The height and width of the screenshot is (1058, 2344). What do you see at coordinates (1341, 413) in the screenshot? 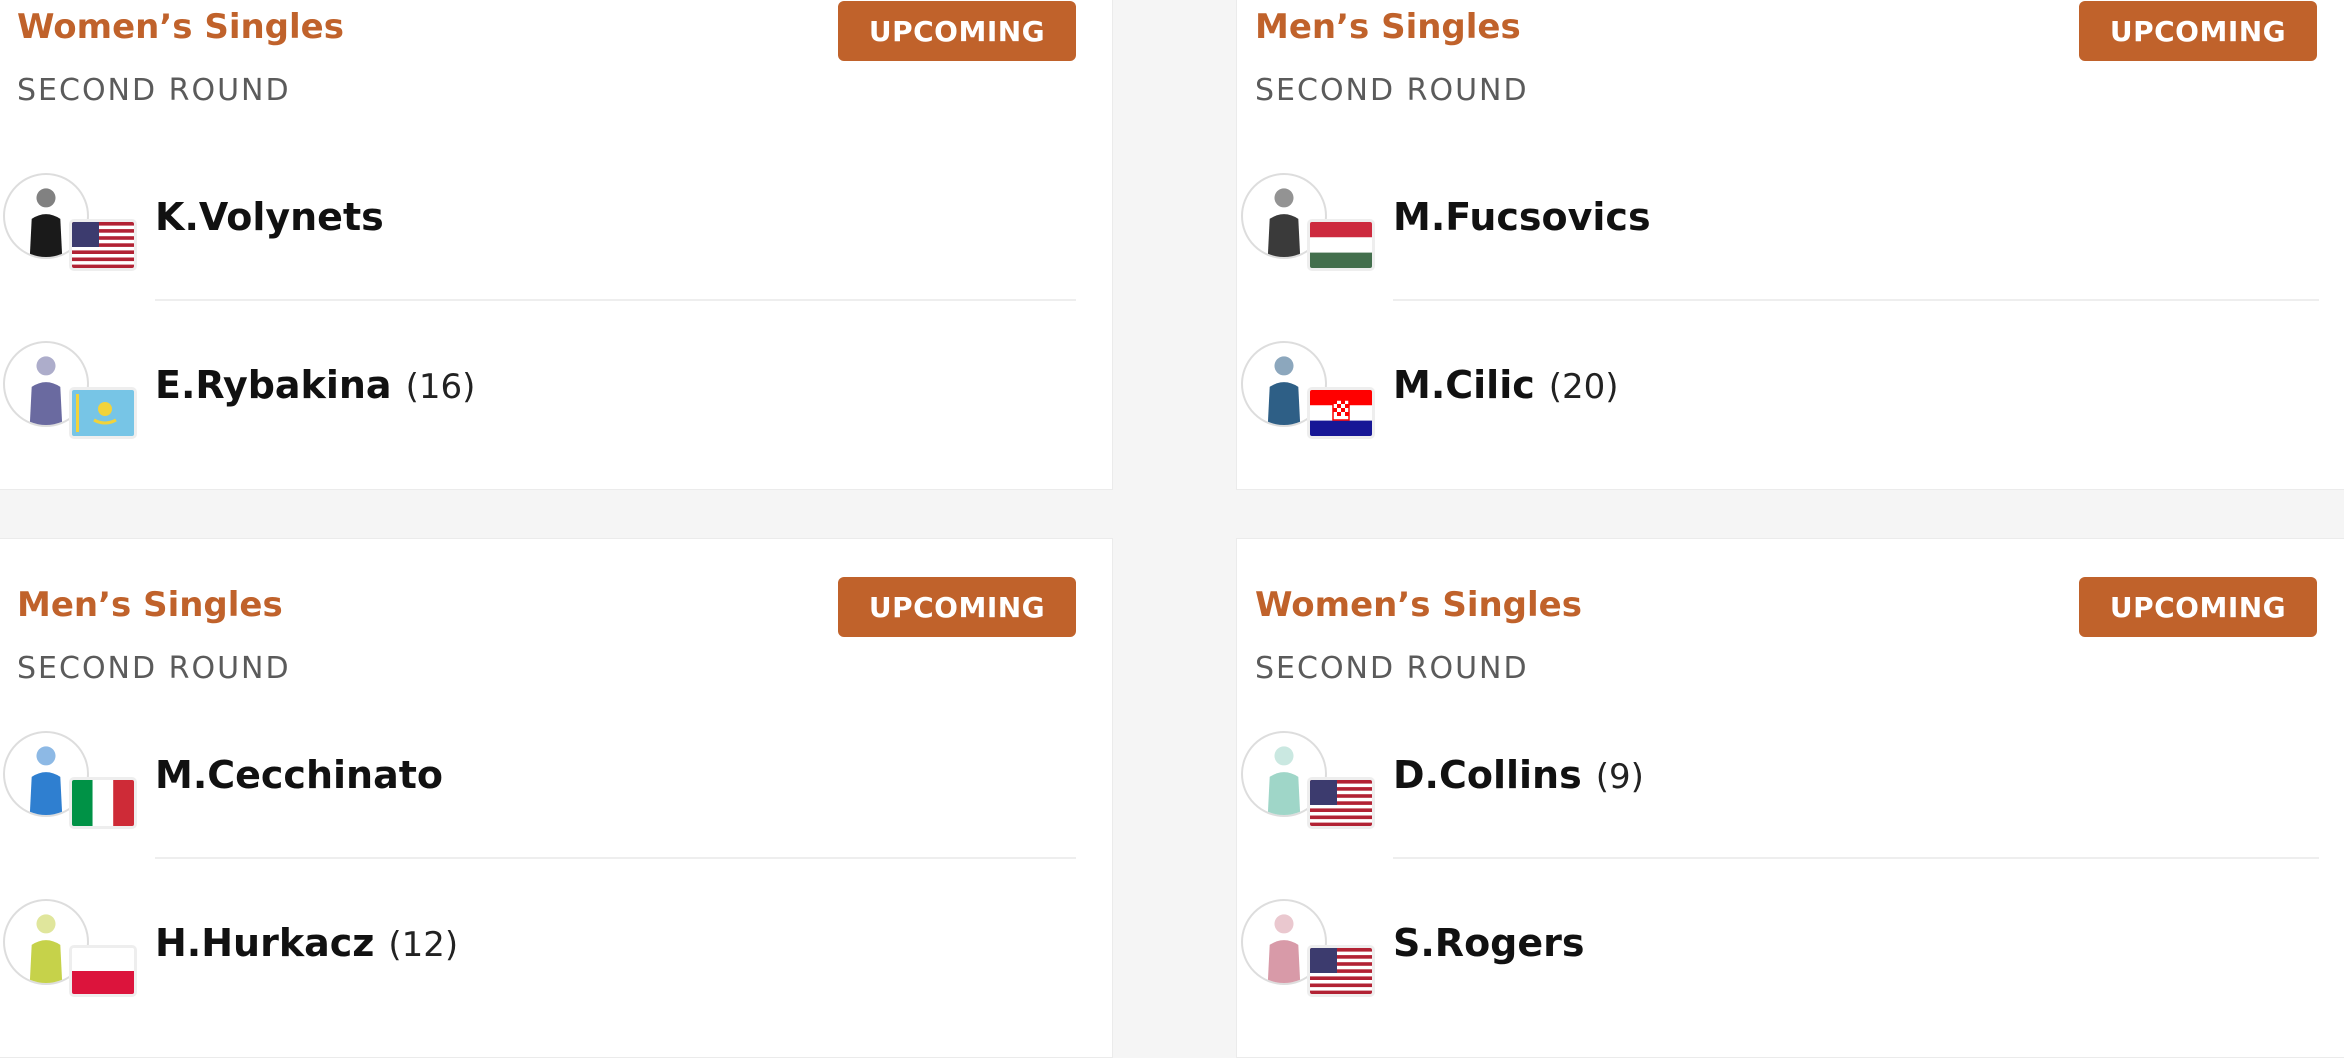
I see `hr-flag-icon` at bounding box center [1341, 413].